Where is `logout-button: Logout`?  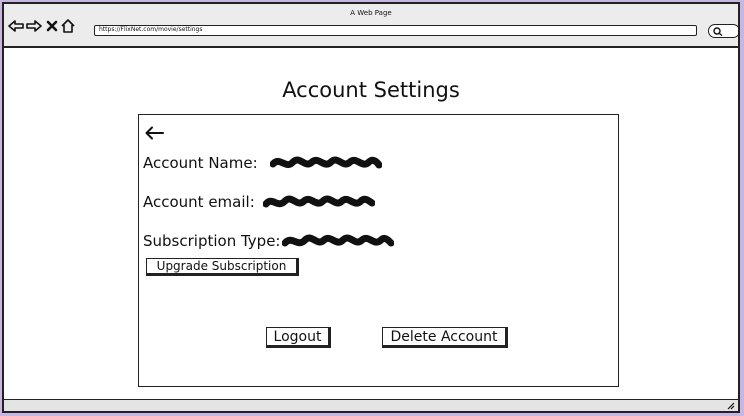
logout-button: Logout is located at coordinates (298, 337).